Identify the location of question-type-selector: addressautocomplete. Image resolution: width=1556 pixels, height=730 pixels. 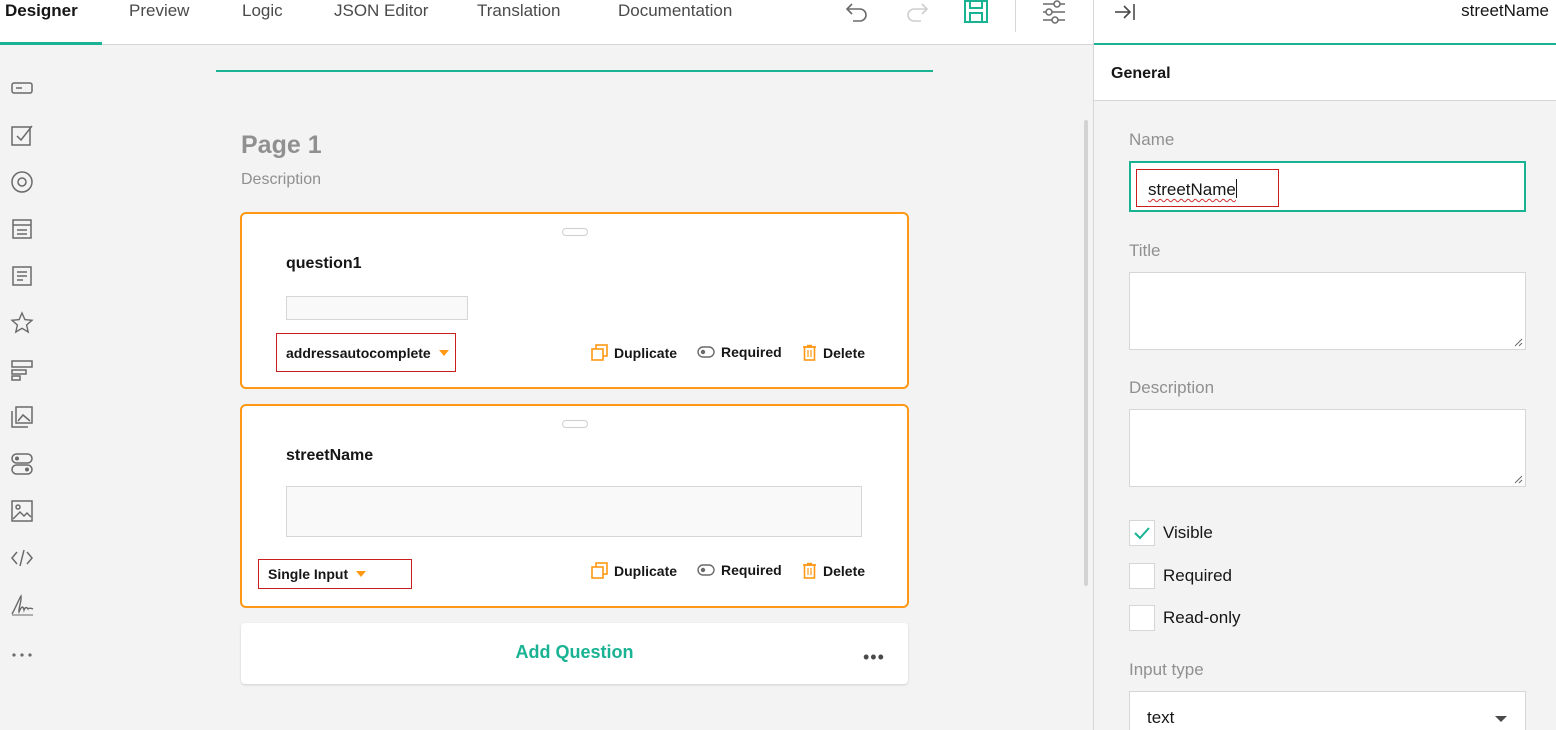
(366, 352).